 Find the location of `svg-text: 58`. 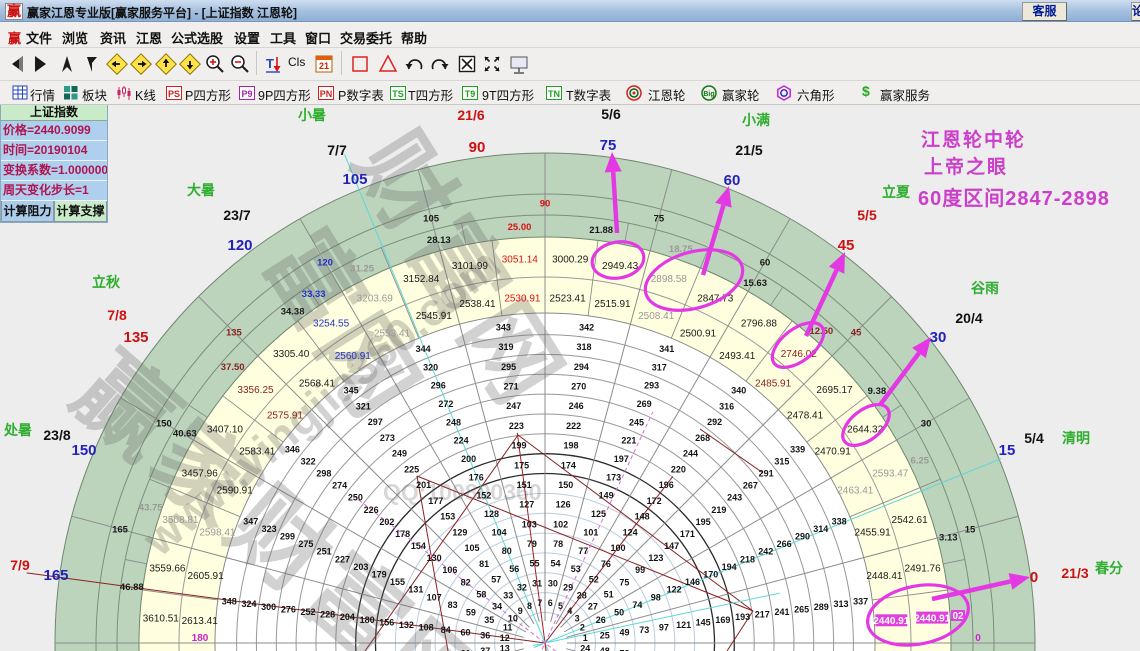

svg-text: 58 is located at coordinates (481, 594).